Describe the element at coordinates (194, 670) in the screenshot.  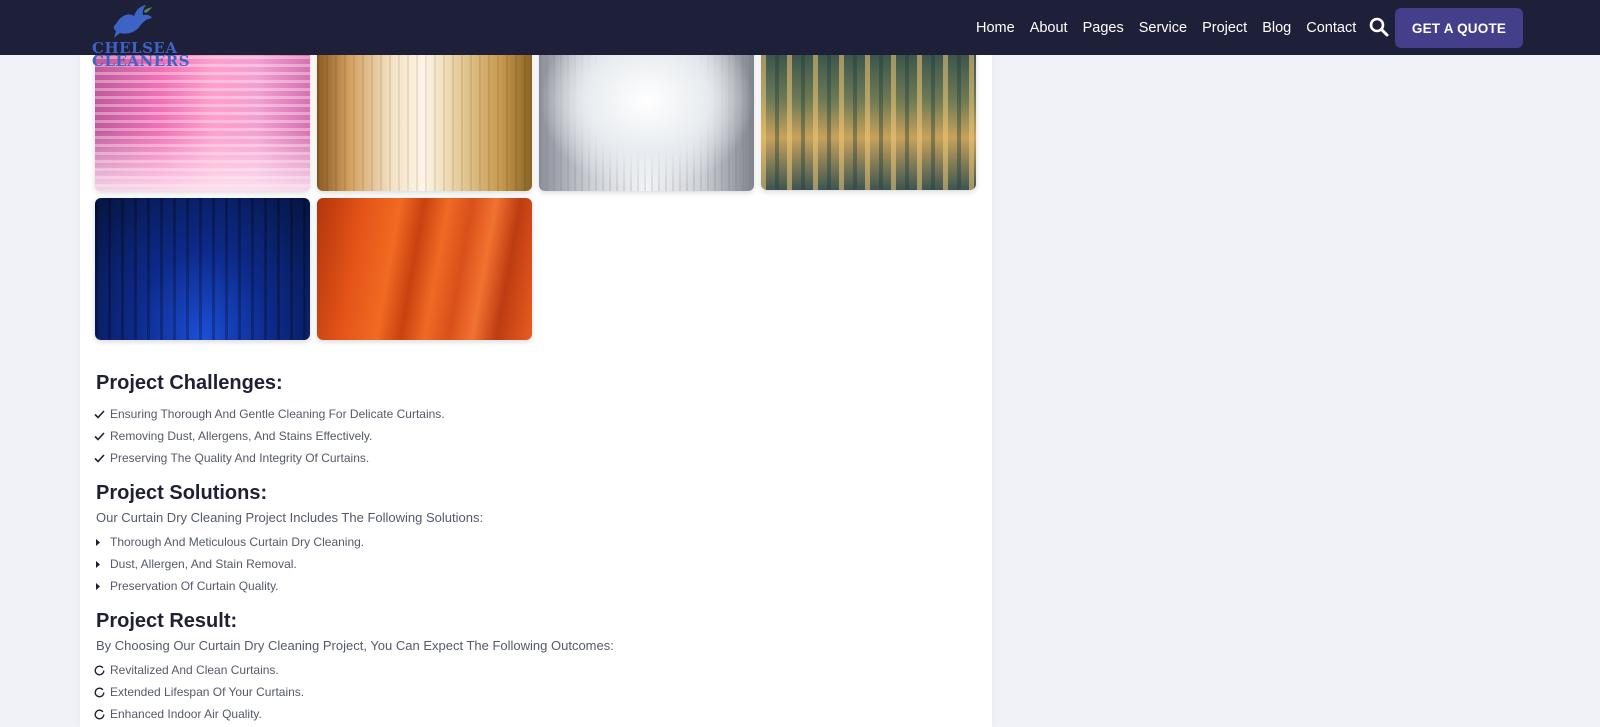
I see `list-item-text: Revitalized And Clean Curtains.` at that location.